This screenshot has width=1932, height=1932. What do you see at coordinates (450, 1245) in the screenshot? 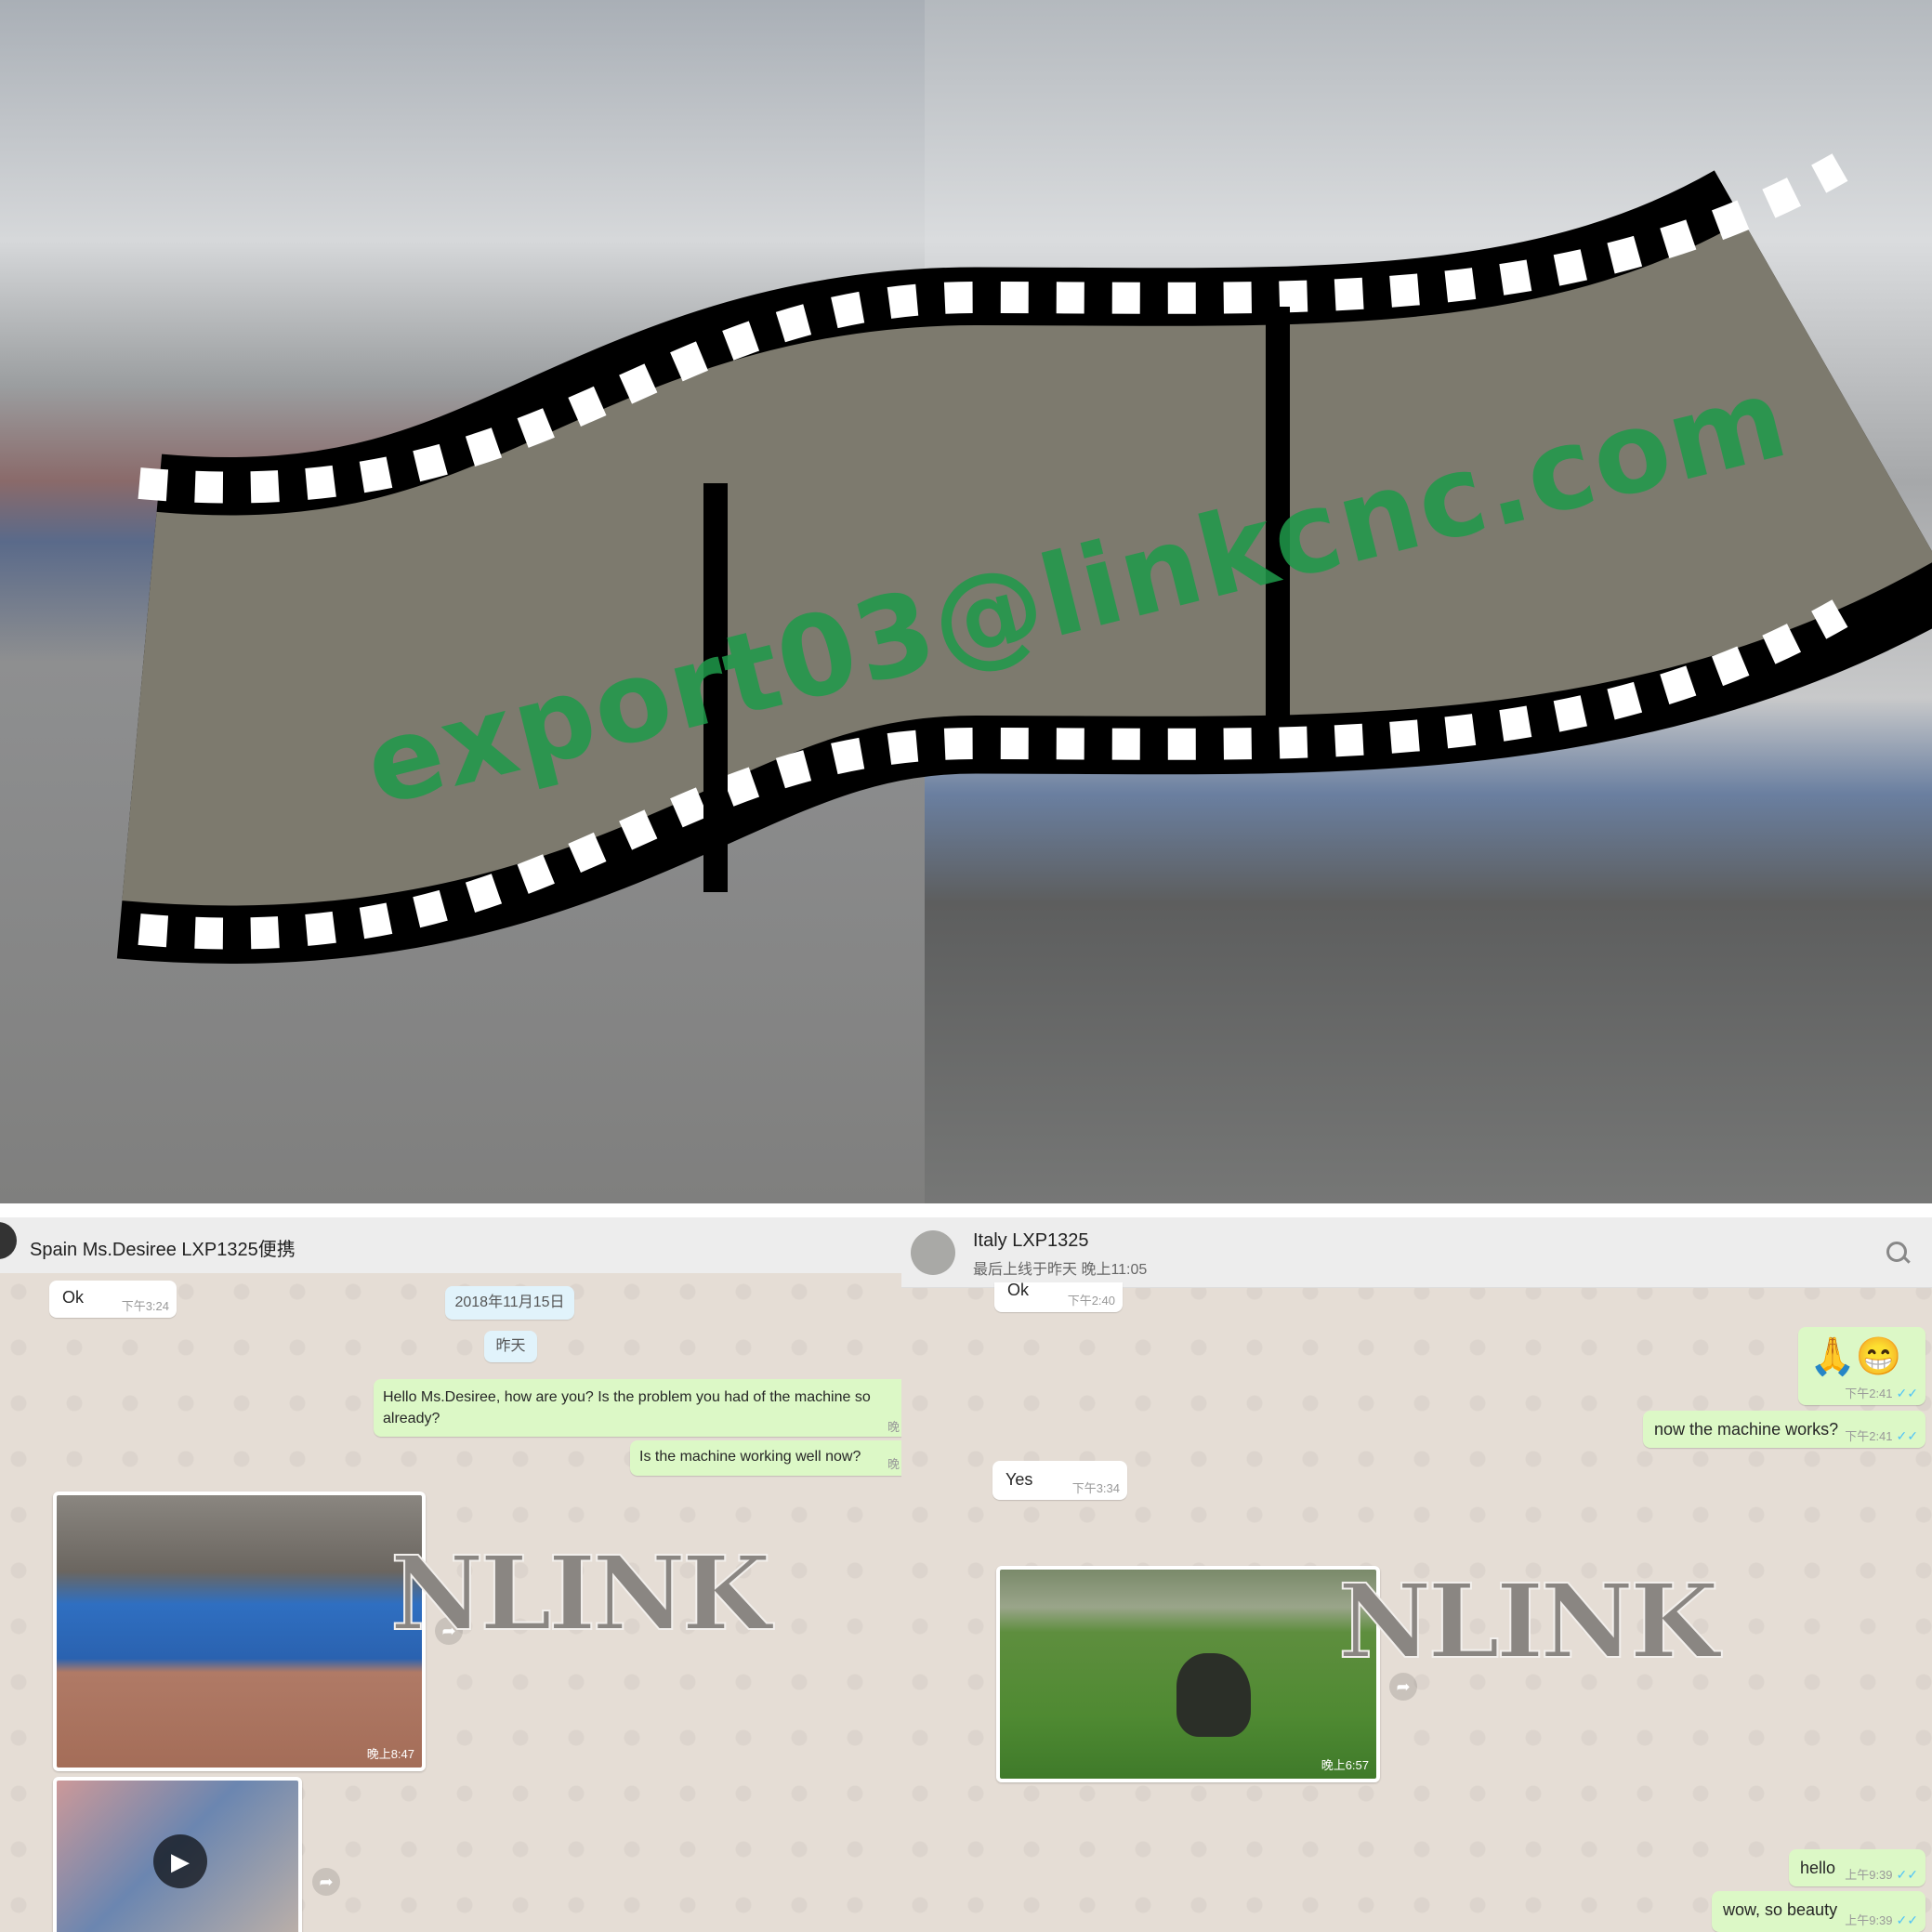
I see `chat-header: Spain Ms.Desiree LXP1325便携` at bounding box center [450, 1245].